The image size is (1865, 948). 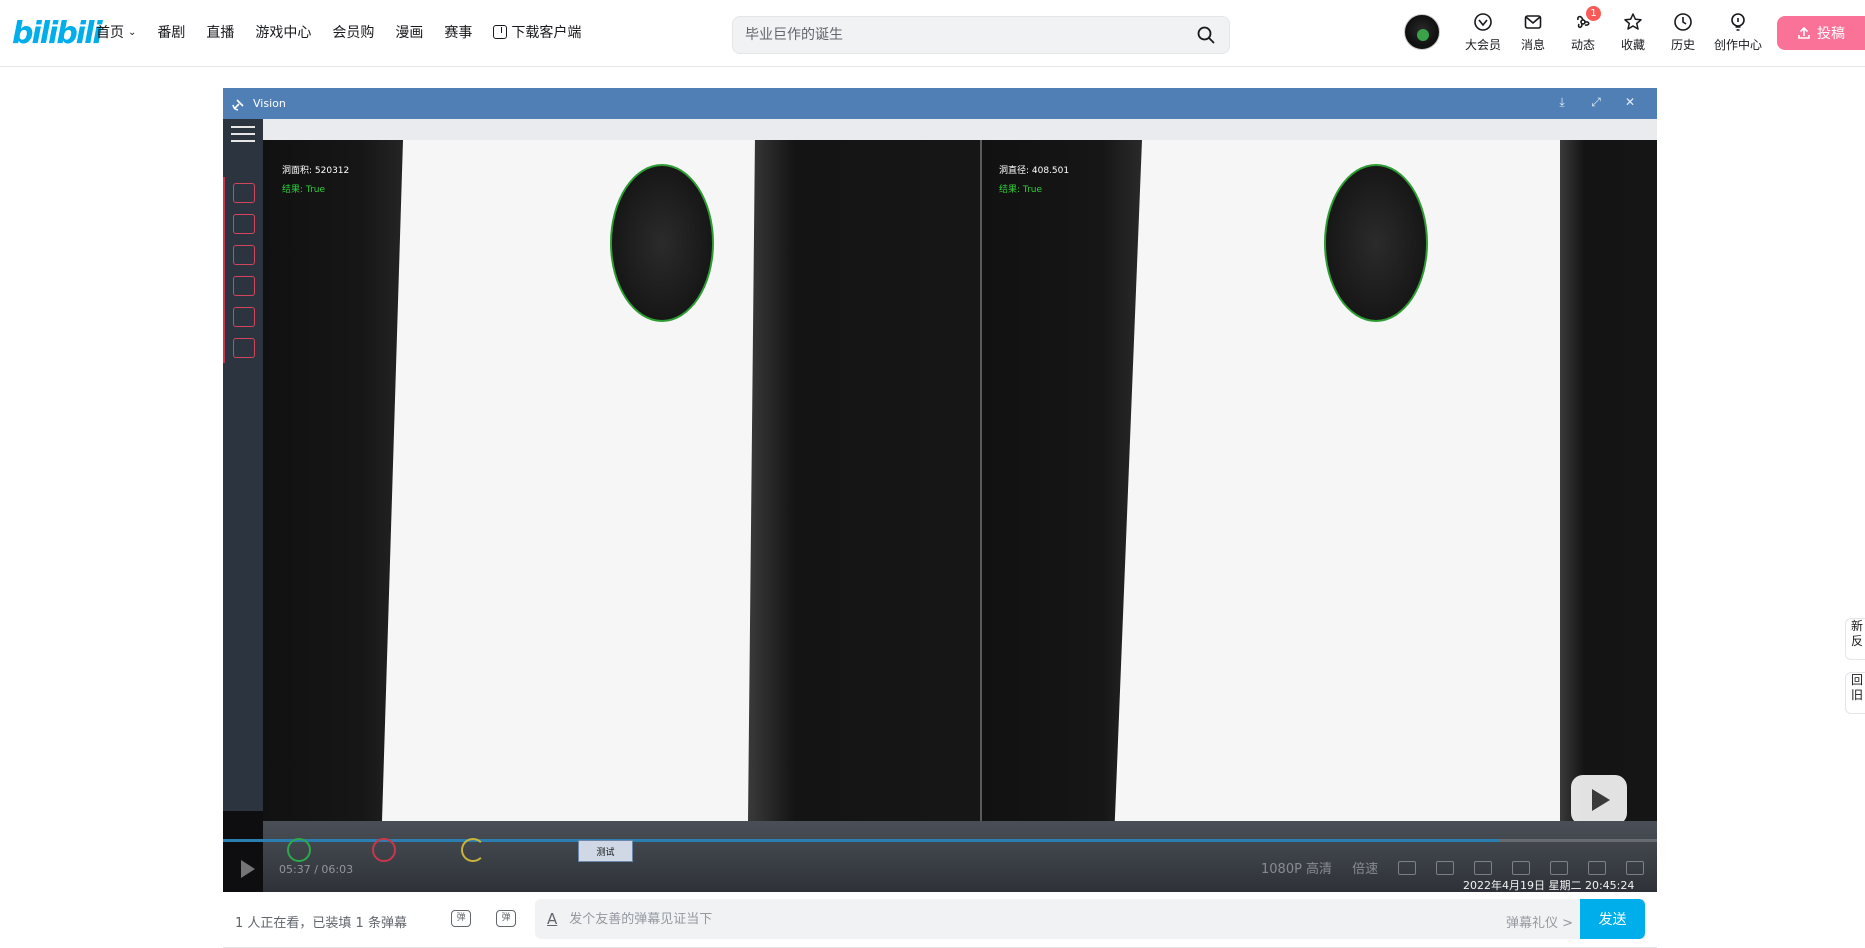 I want to click on nav-dynamics: 1 动态, so click(x=1583, y=29).